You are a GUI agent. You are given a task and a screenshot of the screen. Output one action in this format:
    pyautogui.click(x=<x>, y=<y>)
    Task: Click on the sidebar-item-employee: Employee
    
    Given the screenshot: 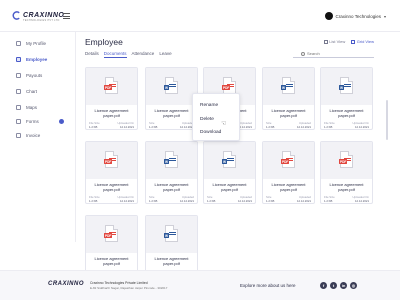 What is the action you would take?
    pyautogui.click(x=42, y=59)
    